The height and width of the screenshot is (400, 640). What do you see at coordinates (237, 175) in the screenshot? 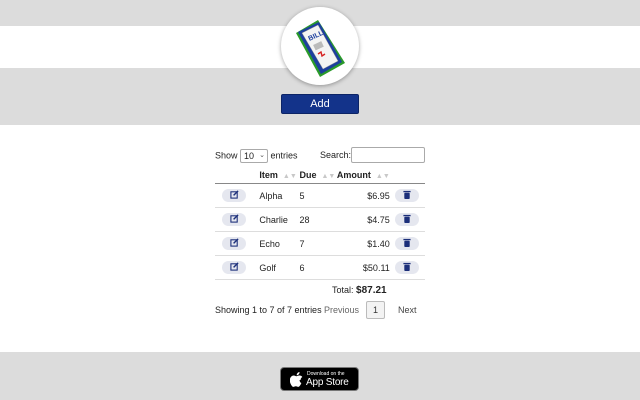
I see `header-edit` at bounding box center [237, 175].